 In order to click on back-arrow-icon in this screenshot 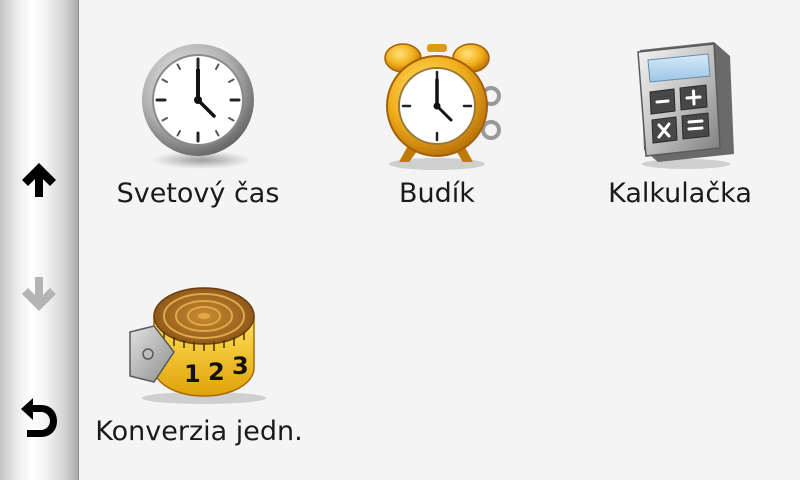, I will do `click(39, 417)`.